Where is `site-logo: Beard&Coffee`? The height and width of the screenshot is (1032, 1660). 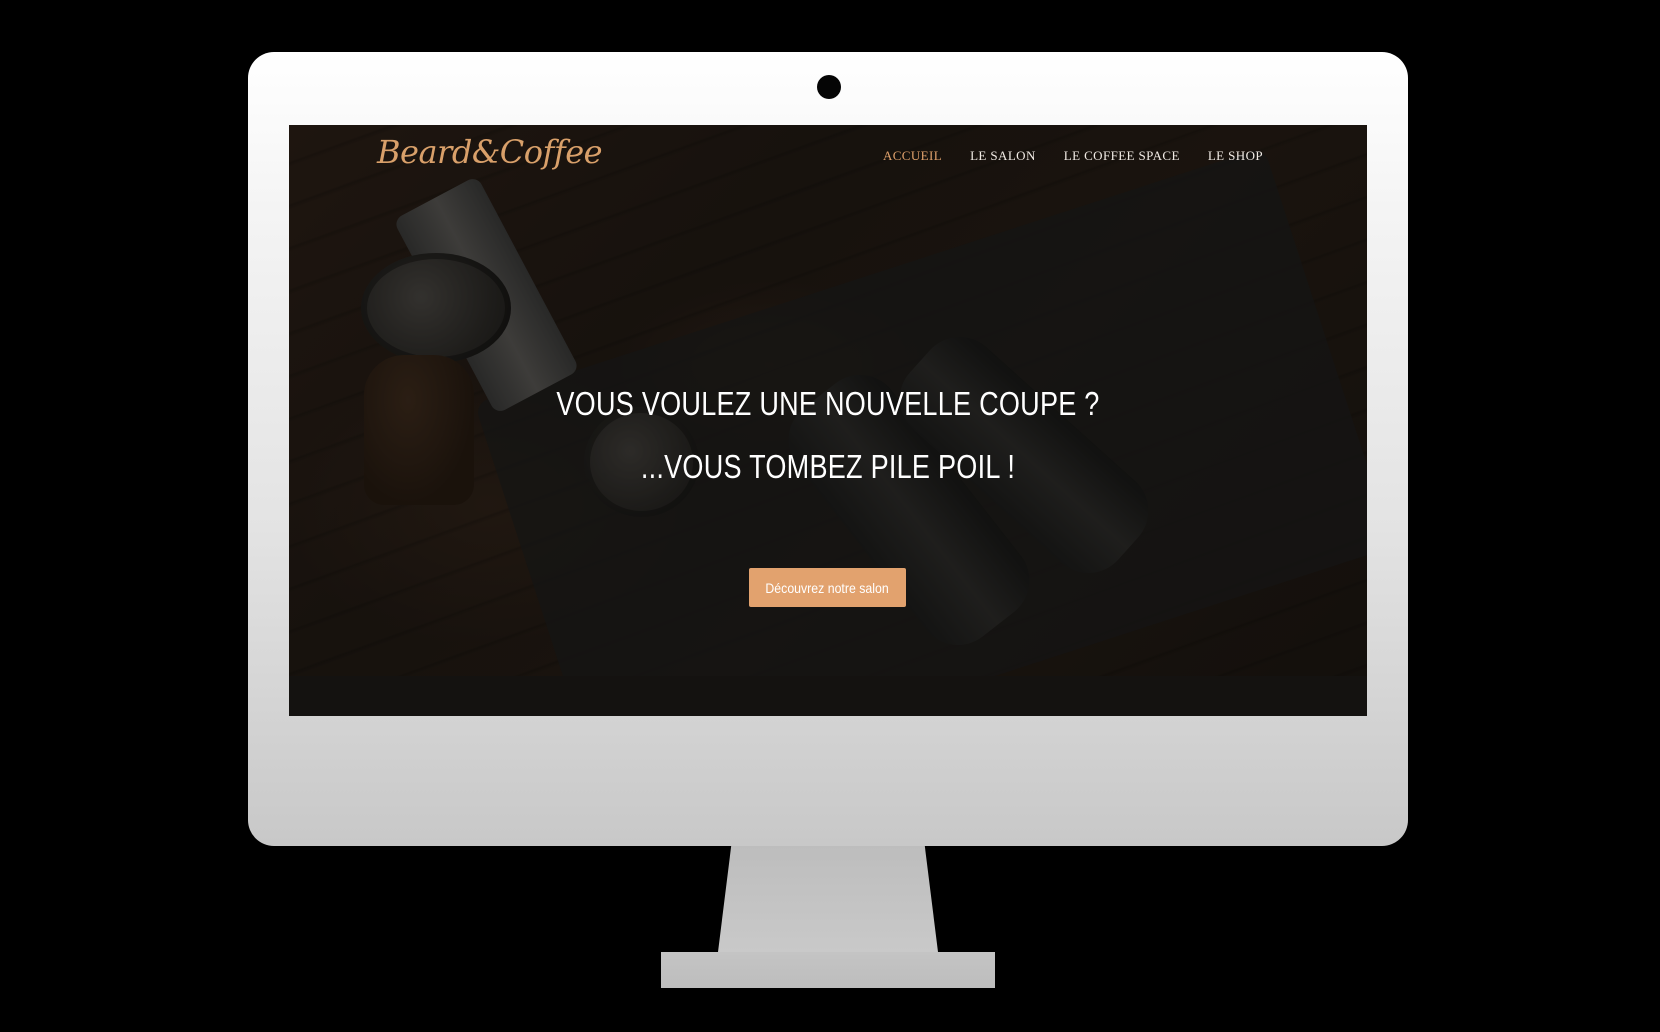 site-logo: Beard&Coffee is located at coordinates (490, 152).